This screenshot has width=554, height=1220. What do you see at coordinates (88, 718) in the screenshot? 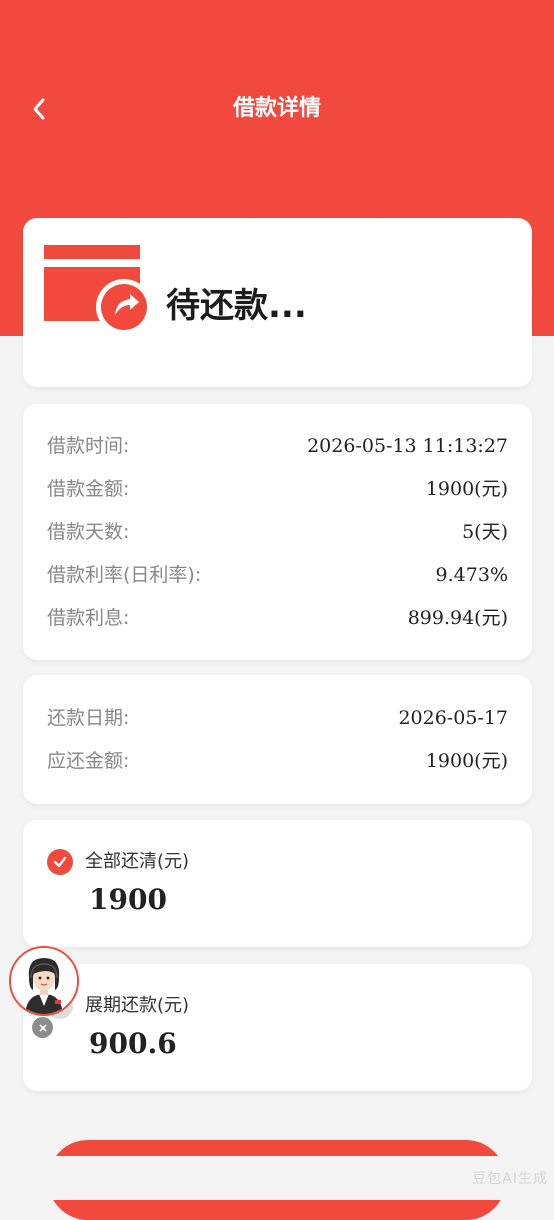
I see `row-label: 还款日期:` at bounding box center [88, 718].